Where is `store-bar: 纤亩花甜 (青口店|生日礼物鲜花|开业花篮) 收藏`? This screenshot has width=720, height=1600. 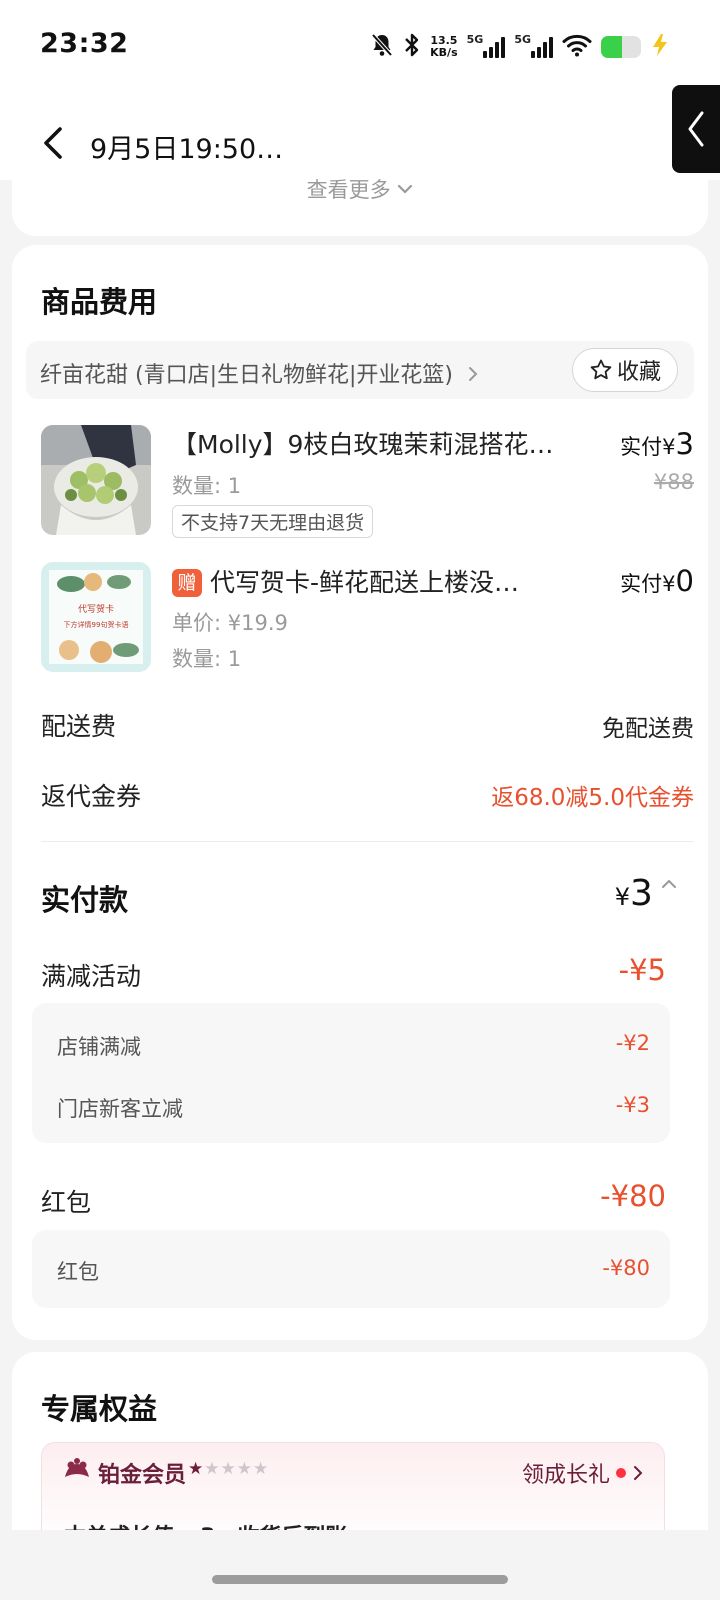 store-bar: 纤亩花甜 (青口店|生日礼物鲜花|开业花篮) 收藏 is located at coordinates (360, 370).